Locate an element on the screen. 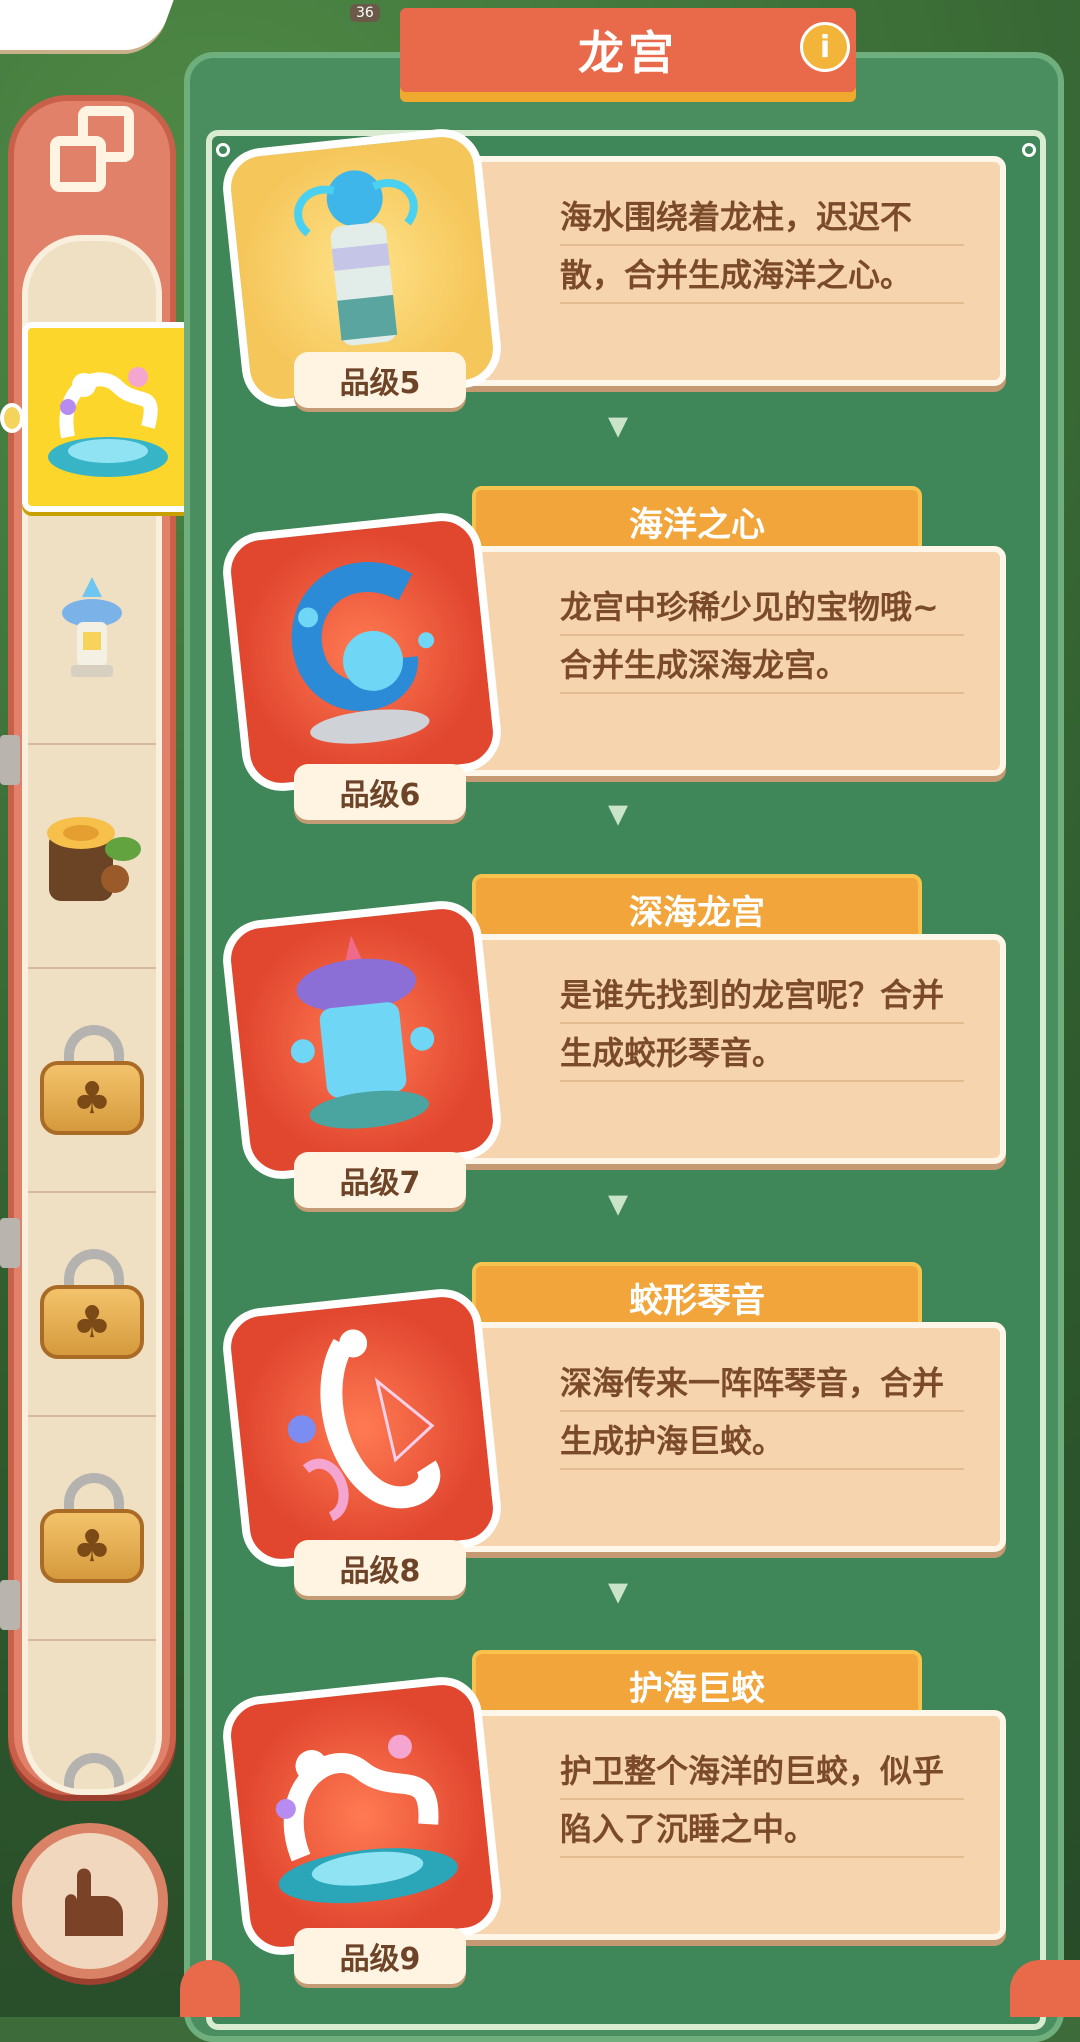 This screenshot has width=1080, height=2042. hand-pointer-icon is located at coordinates (90, 1901).